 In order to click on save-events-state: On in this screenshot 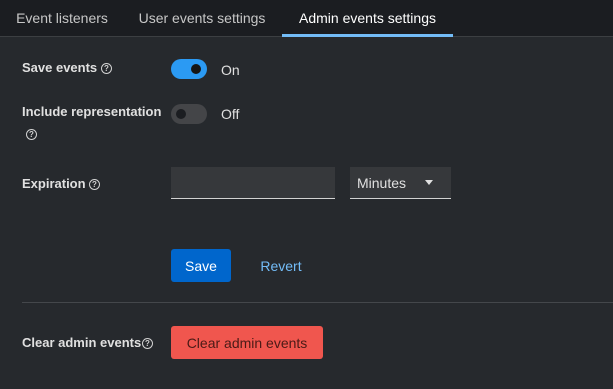, I will do `click(230, 70)`.